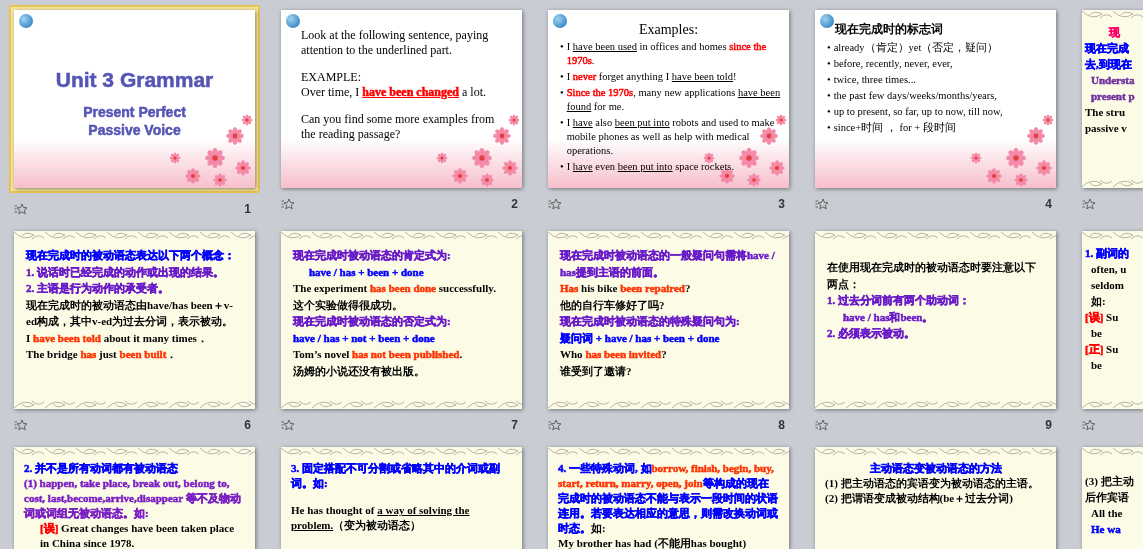 The height and width of the screenshot is (549, 1143). What do you see at coordinates (650, 321) in the screenshot?
I see `slide-text: 现在完成时被动语态的特殊疑问句为:` at bounding box center [650, 321].